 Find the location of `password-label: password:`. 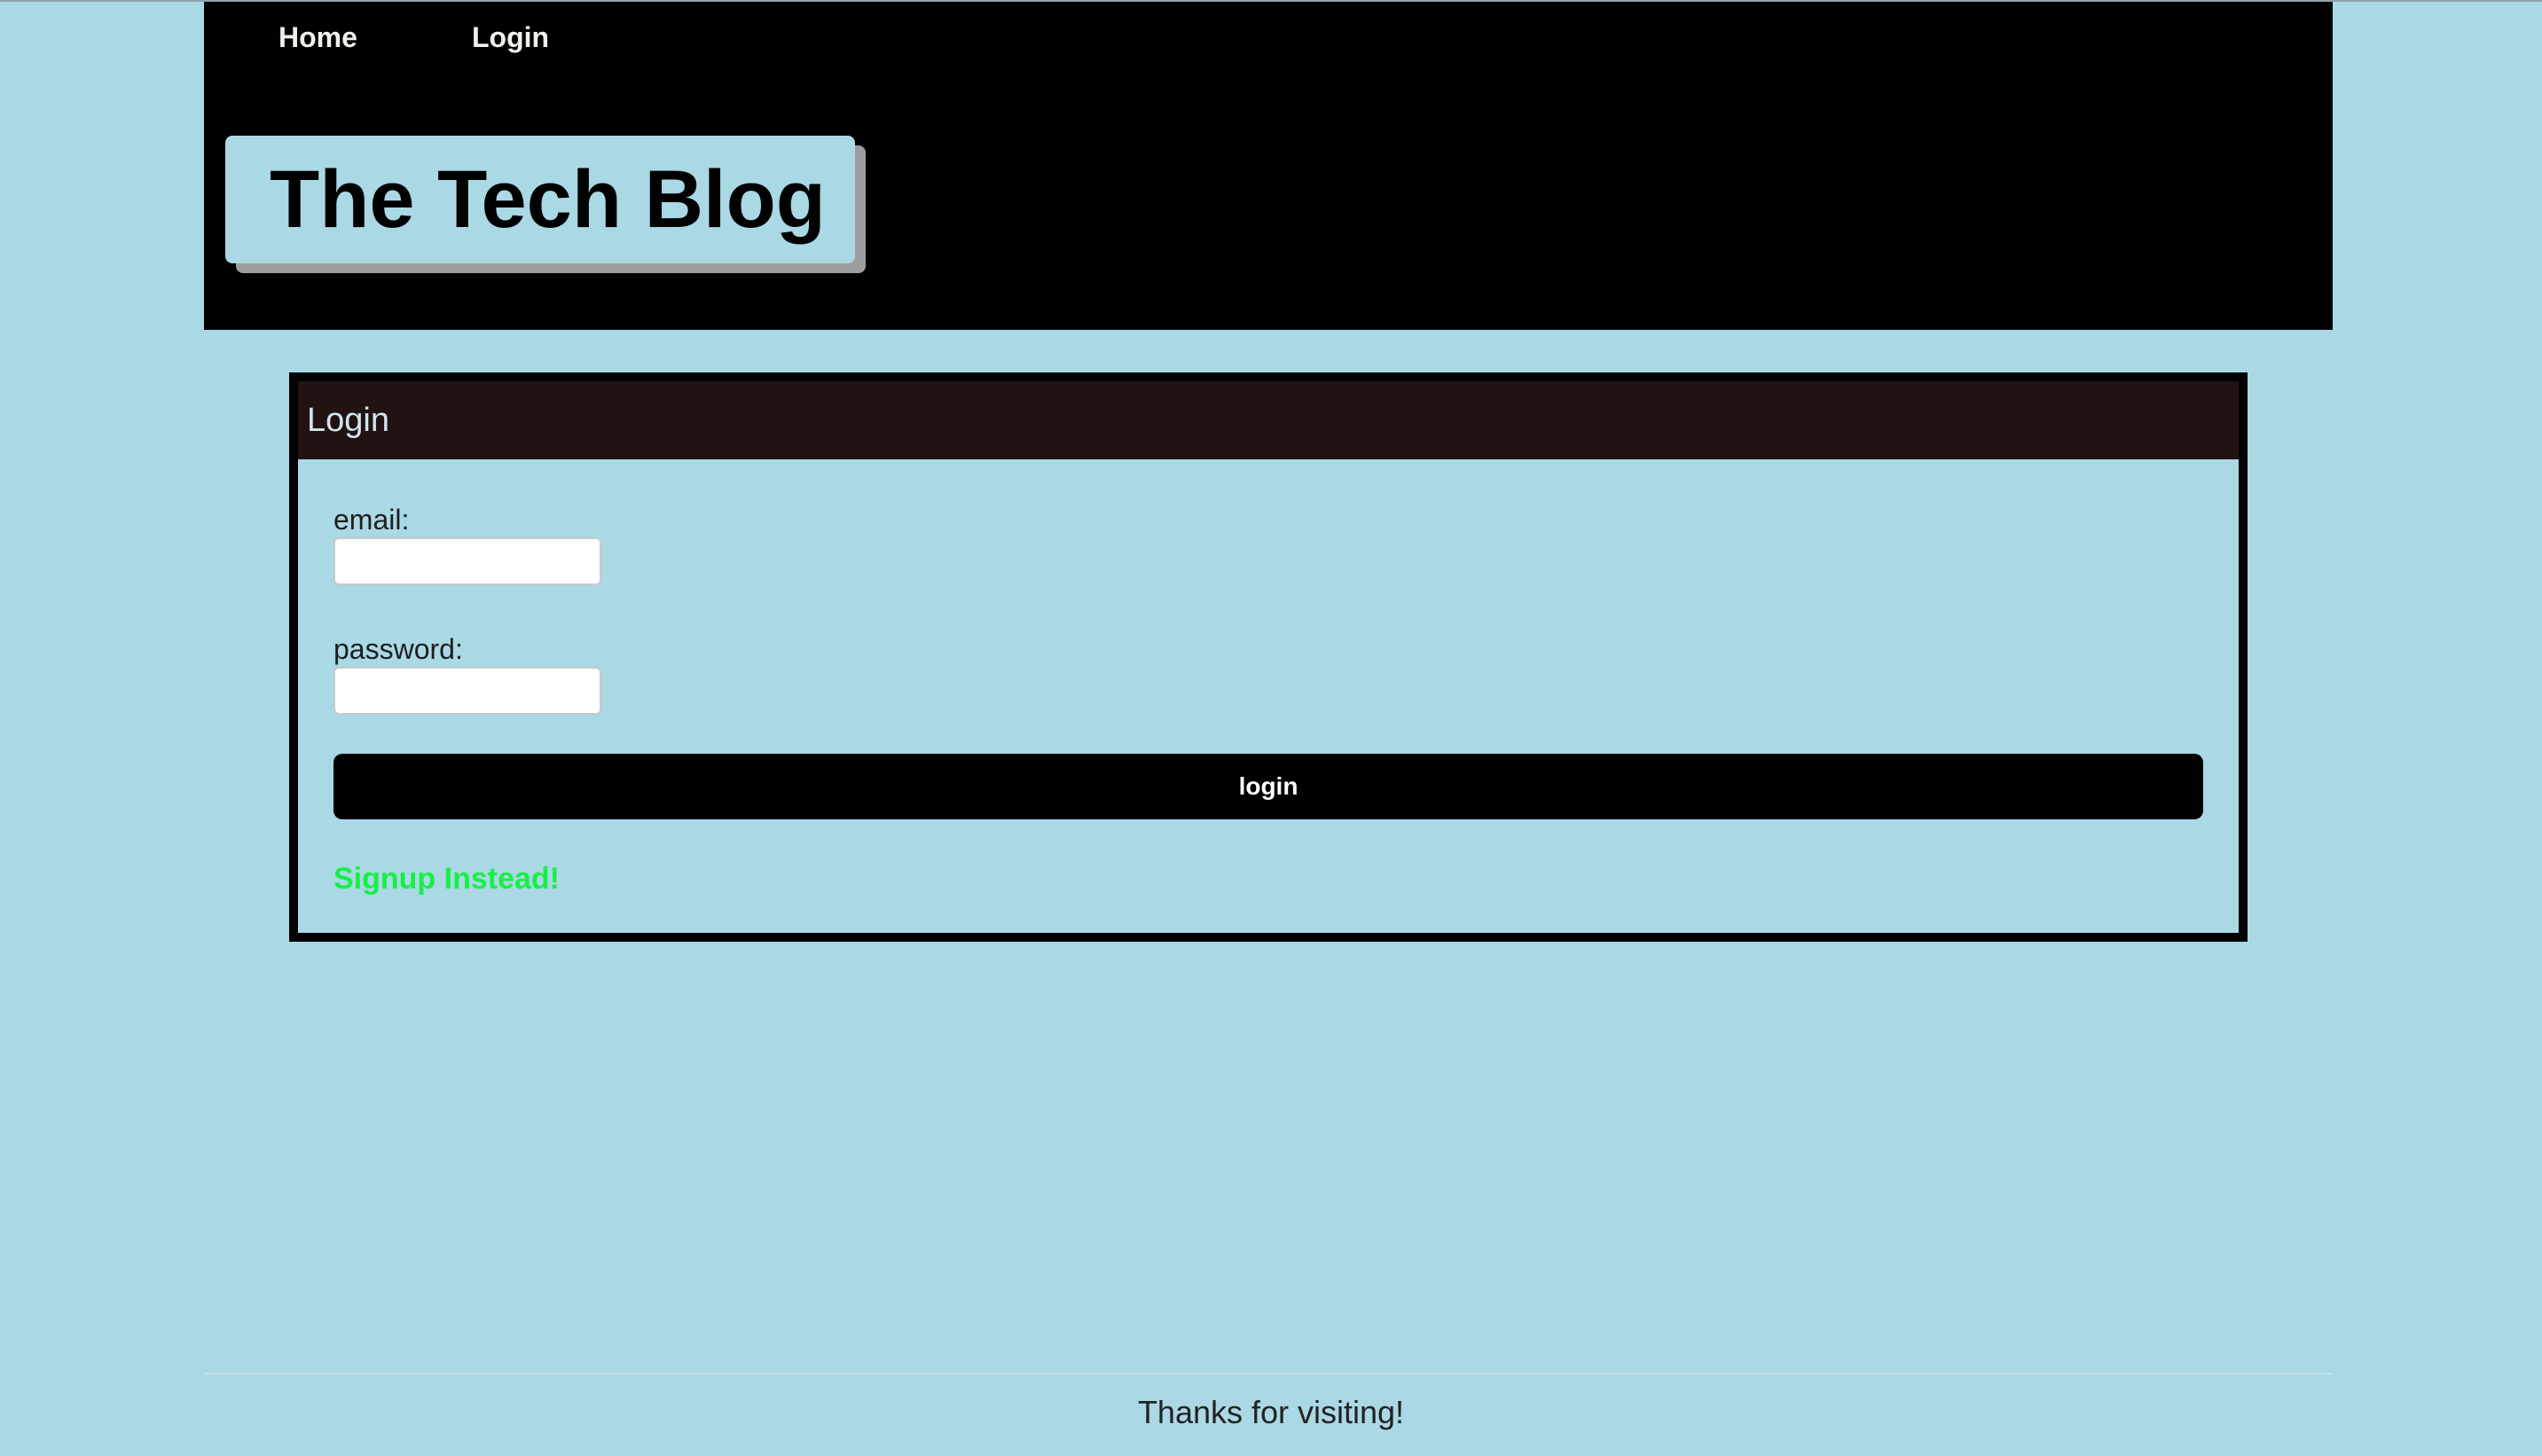

password-label: password: is located at coordinates (398, 649).